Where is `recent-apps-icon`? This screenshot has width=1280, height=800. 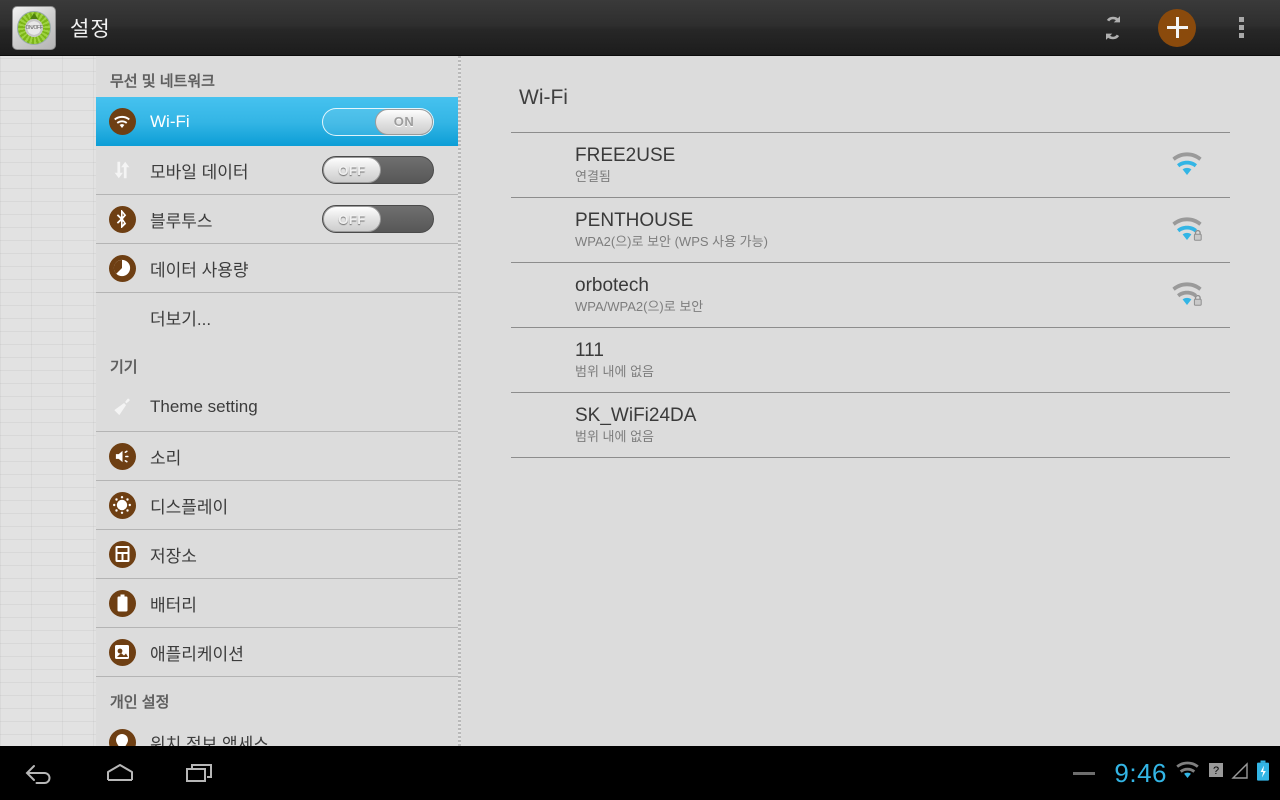
recent-apps-icon is located at coordinates (199, 773).